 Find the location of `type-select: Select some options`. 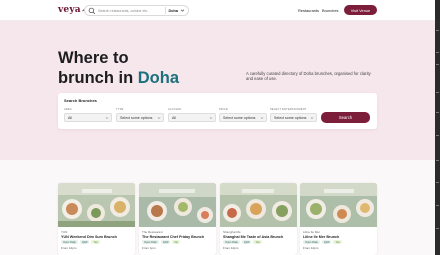

type-select: Select some options is located at coordinates (140, 117).